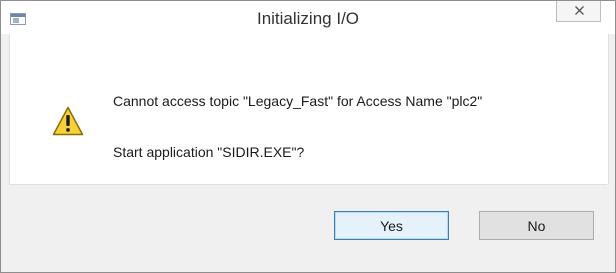 This screenshot has height=273, width=616. I want to click on close-icon, so click(579, 10).